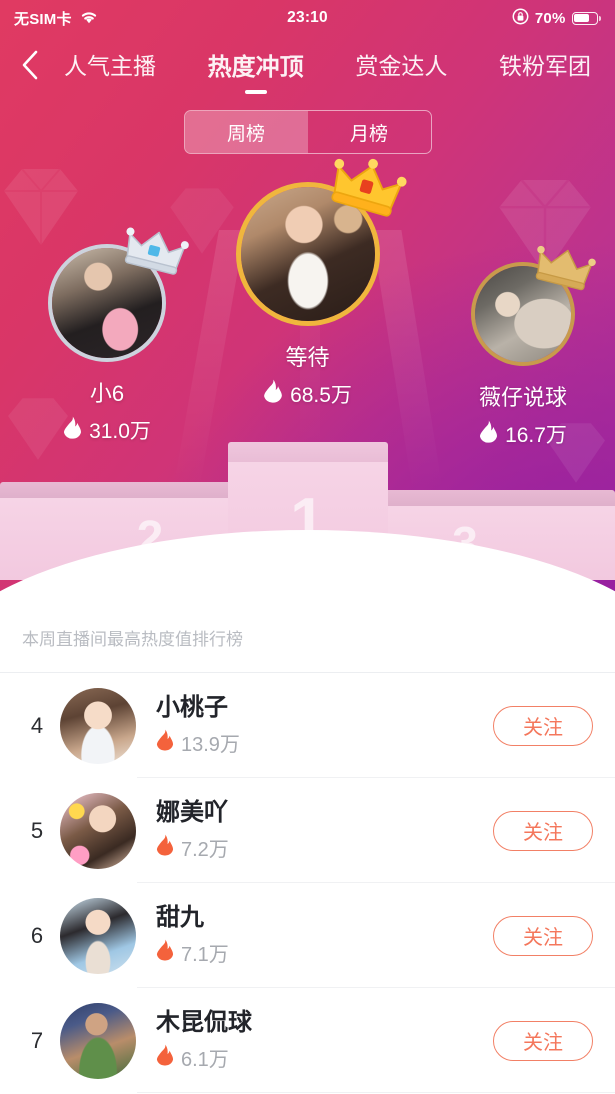  What do you see at coordinates (536, 435) in the screenshot?
I see `winner-heat-value: 16.7万` at bounding box center [536, 435].